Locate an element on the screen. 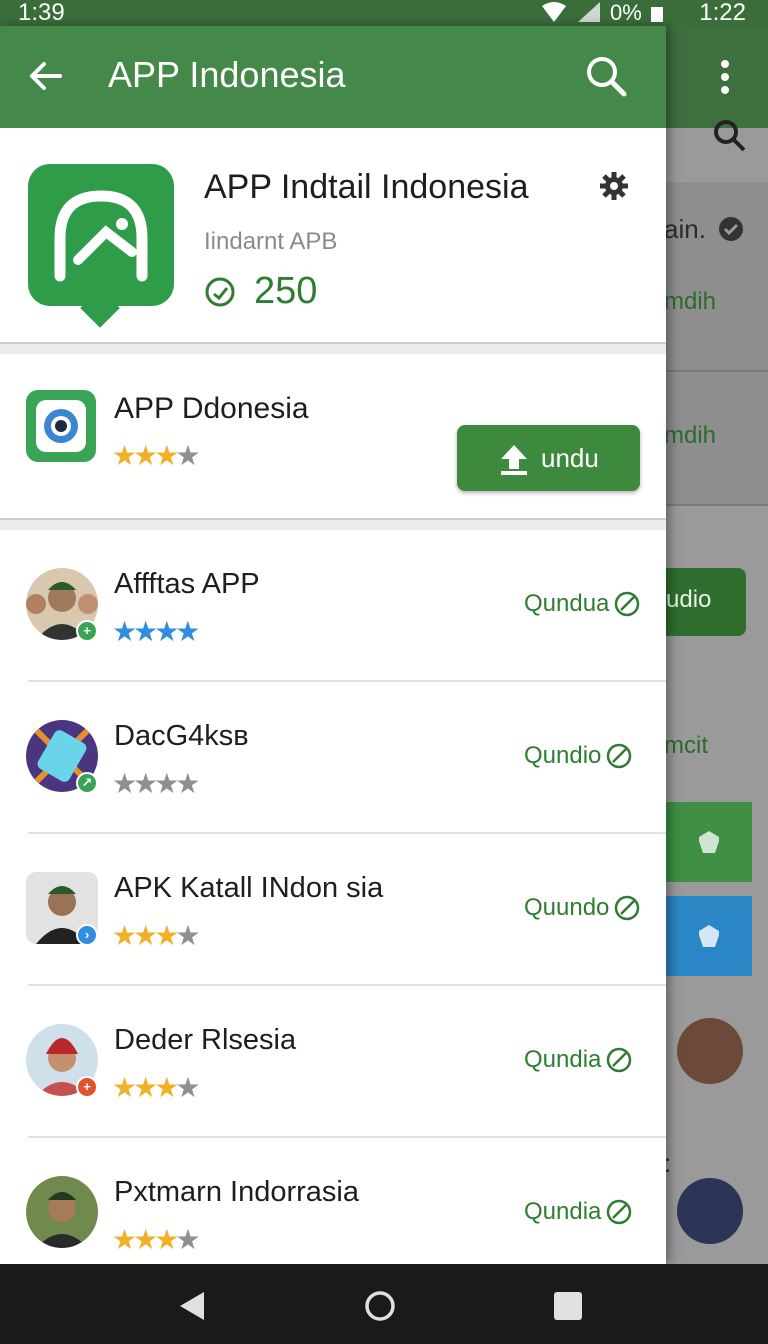  download-button: undu is located at coordinates (548, 458).